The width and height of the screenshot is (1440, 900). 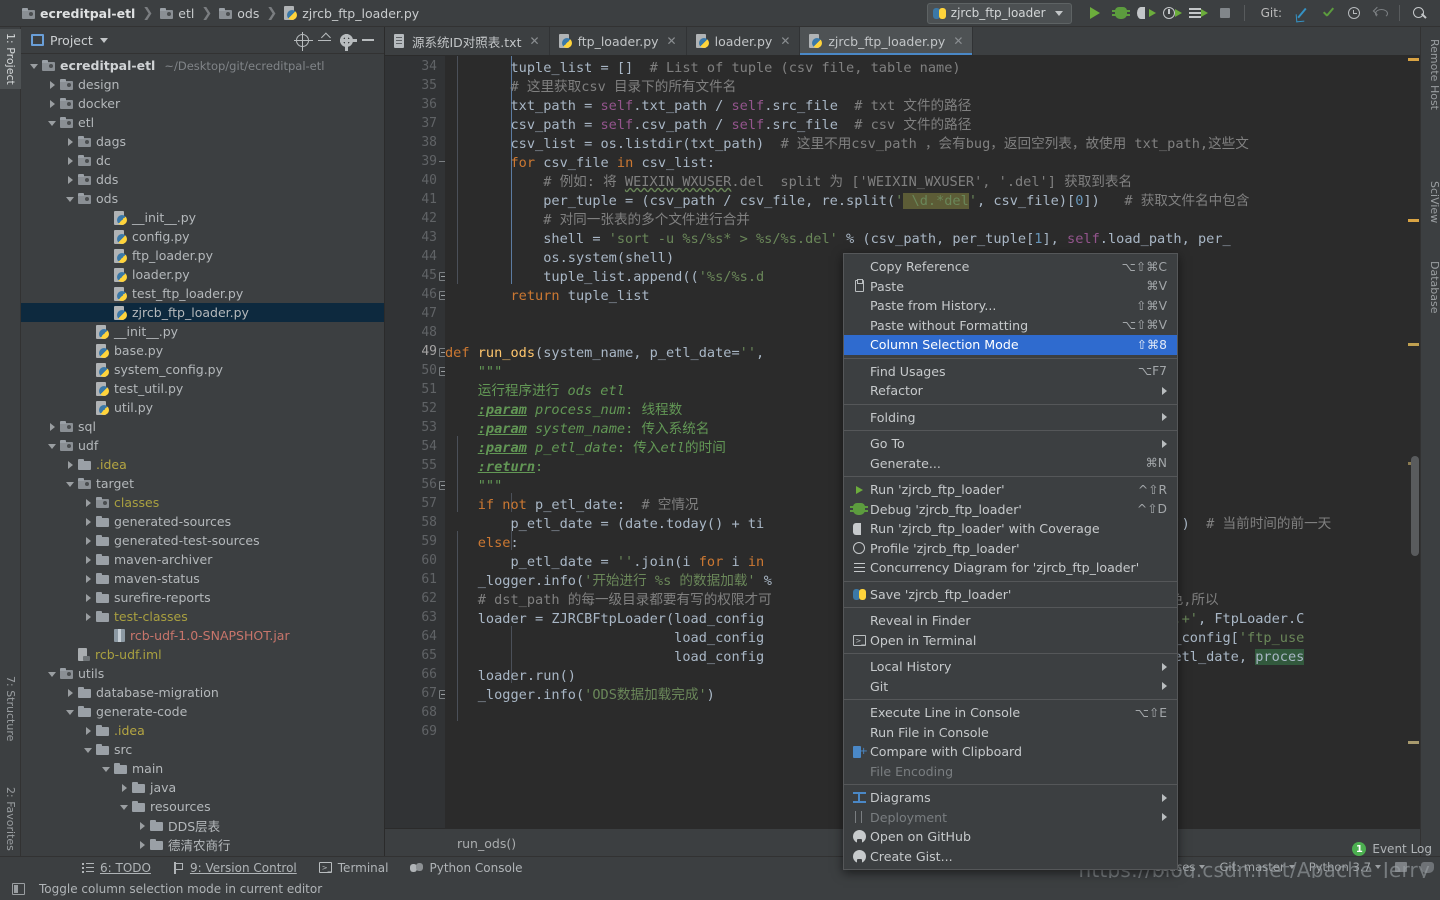 What do you see at coordinates (1432, 202) in the screenshot?
I see `sidebar-item-sciview: SciView` at bounding box center [1432, 202].